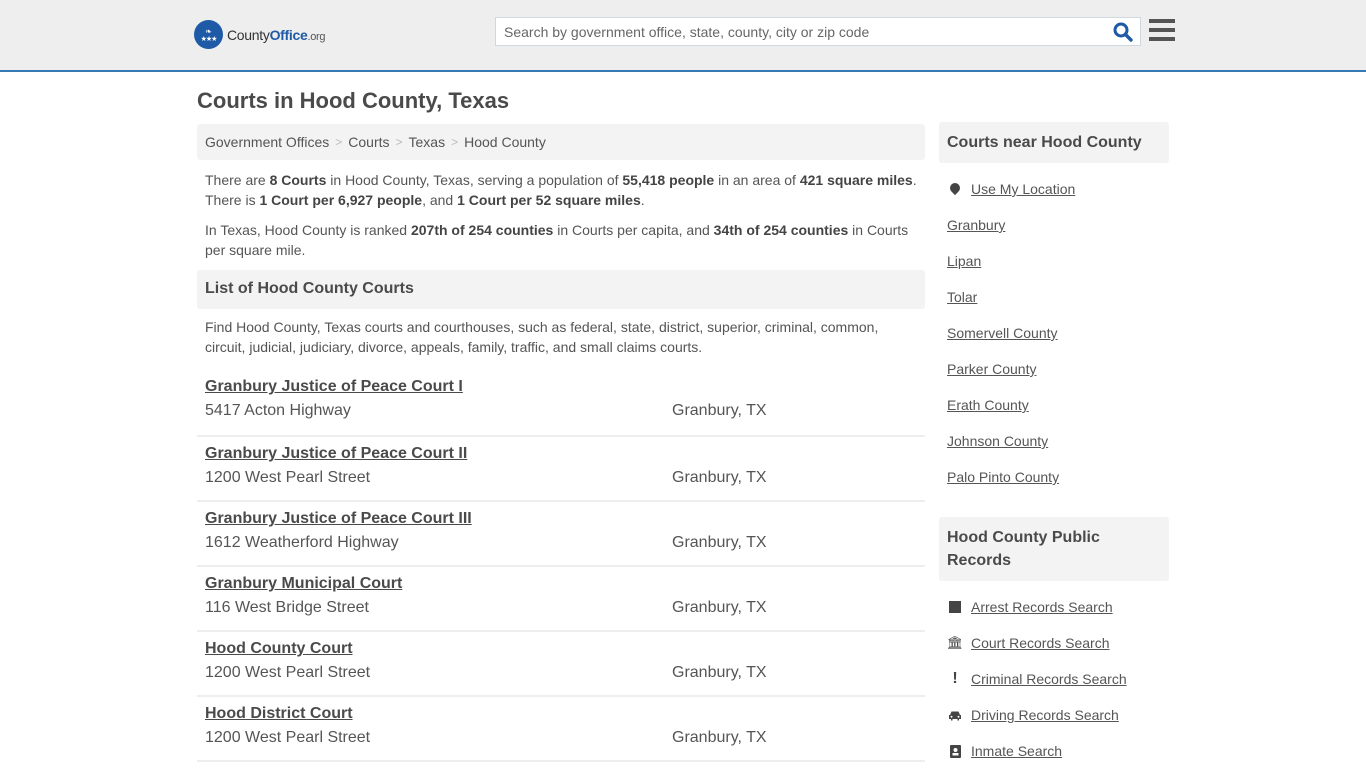 This screenshot has height=769, width=1366. Describe the element at coordinates (955, 188) in the screenshot. I see `map-pin-icon` at that location.